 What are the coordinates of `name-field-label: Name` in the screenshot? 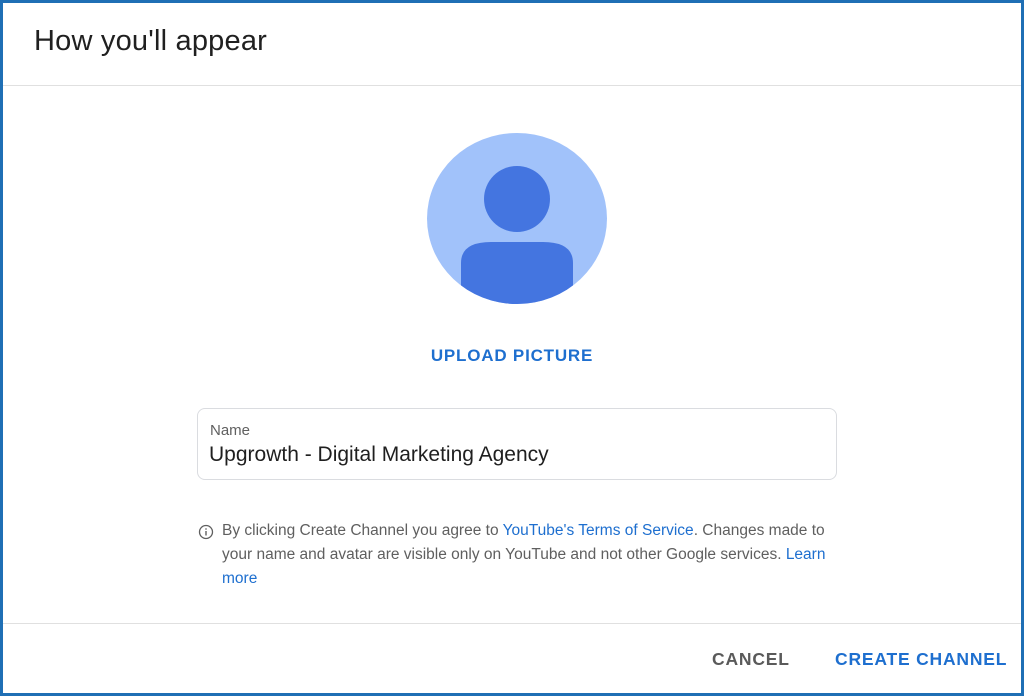 It's located at (230, 430).